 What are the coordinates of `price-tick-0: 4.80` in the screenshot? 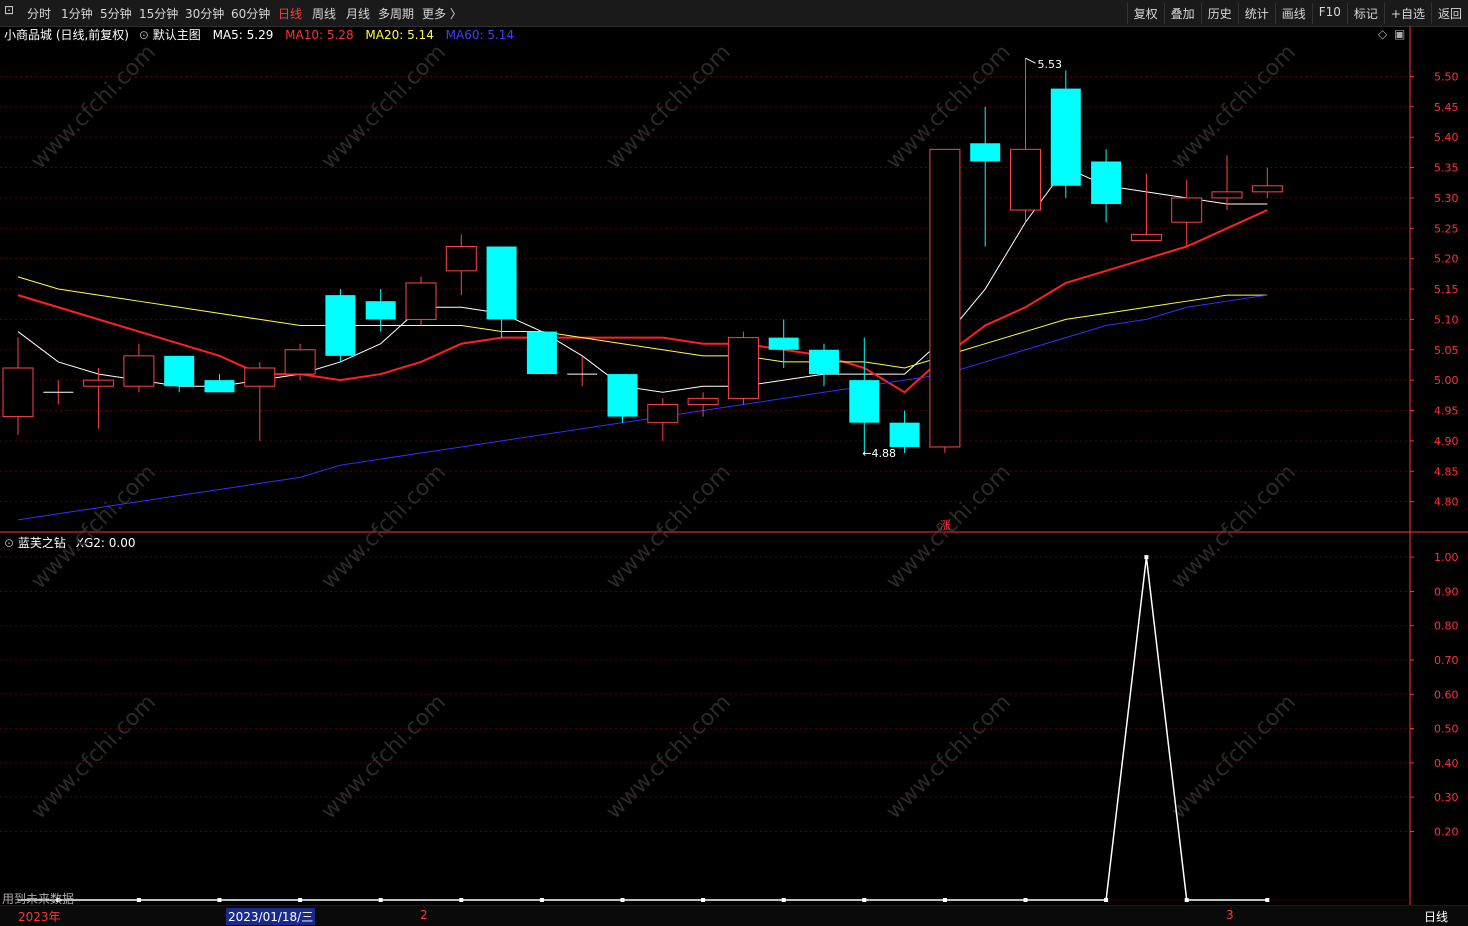 It's located at (1446, 502).